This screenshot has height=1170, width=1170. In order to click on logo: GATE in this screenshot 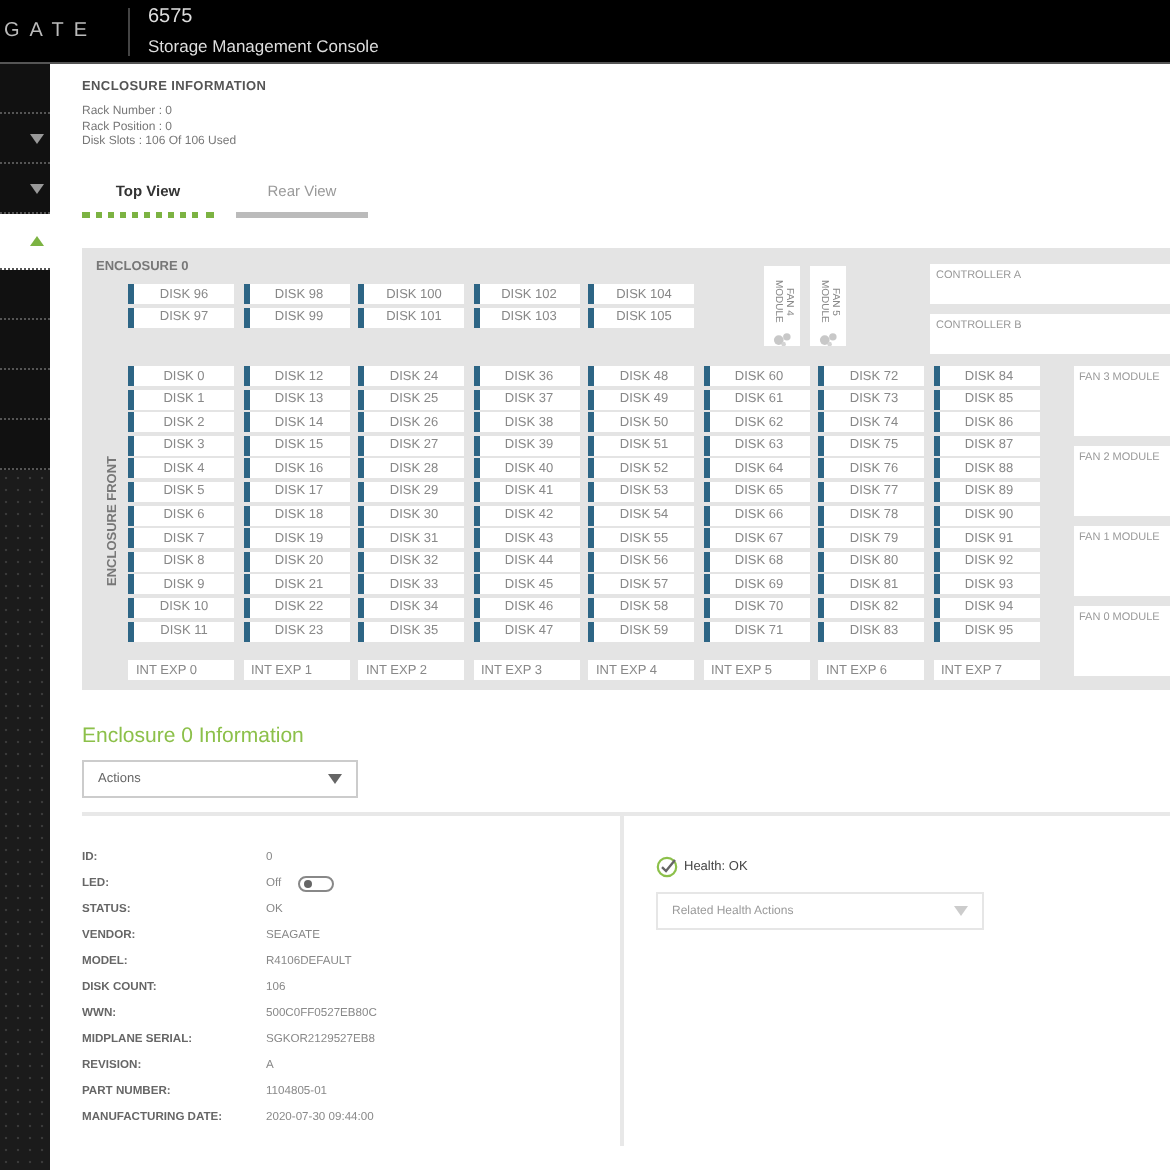, I will do `click(50, 31)`.